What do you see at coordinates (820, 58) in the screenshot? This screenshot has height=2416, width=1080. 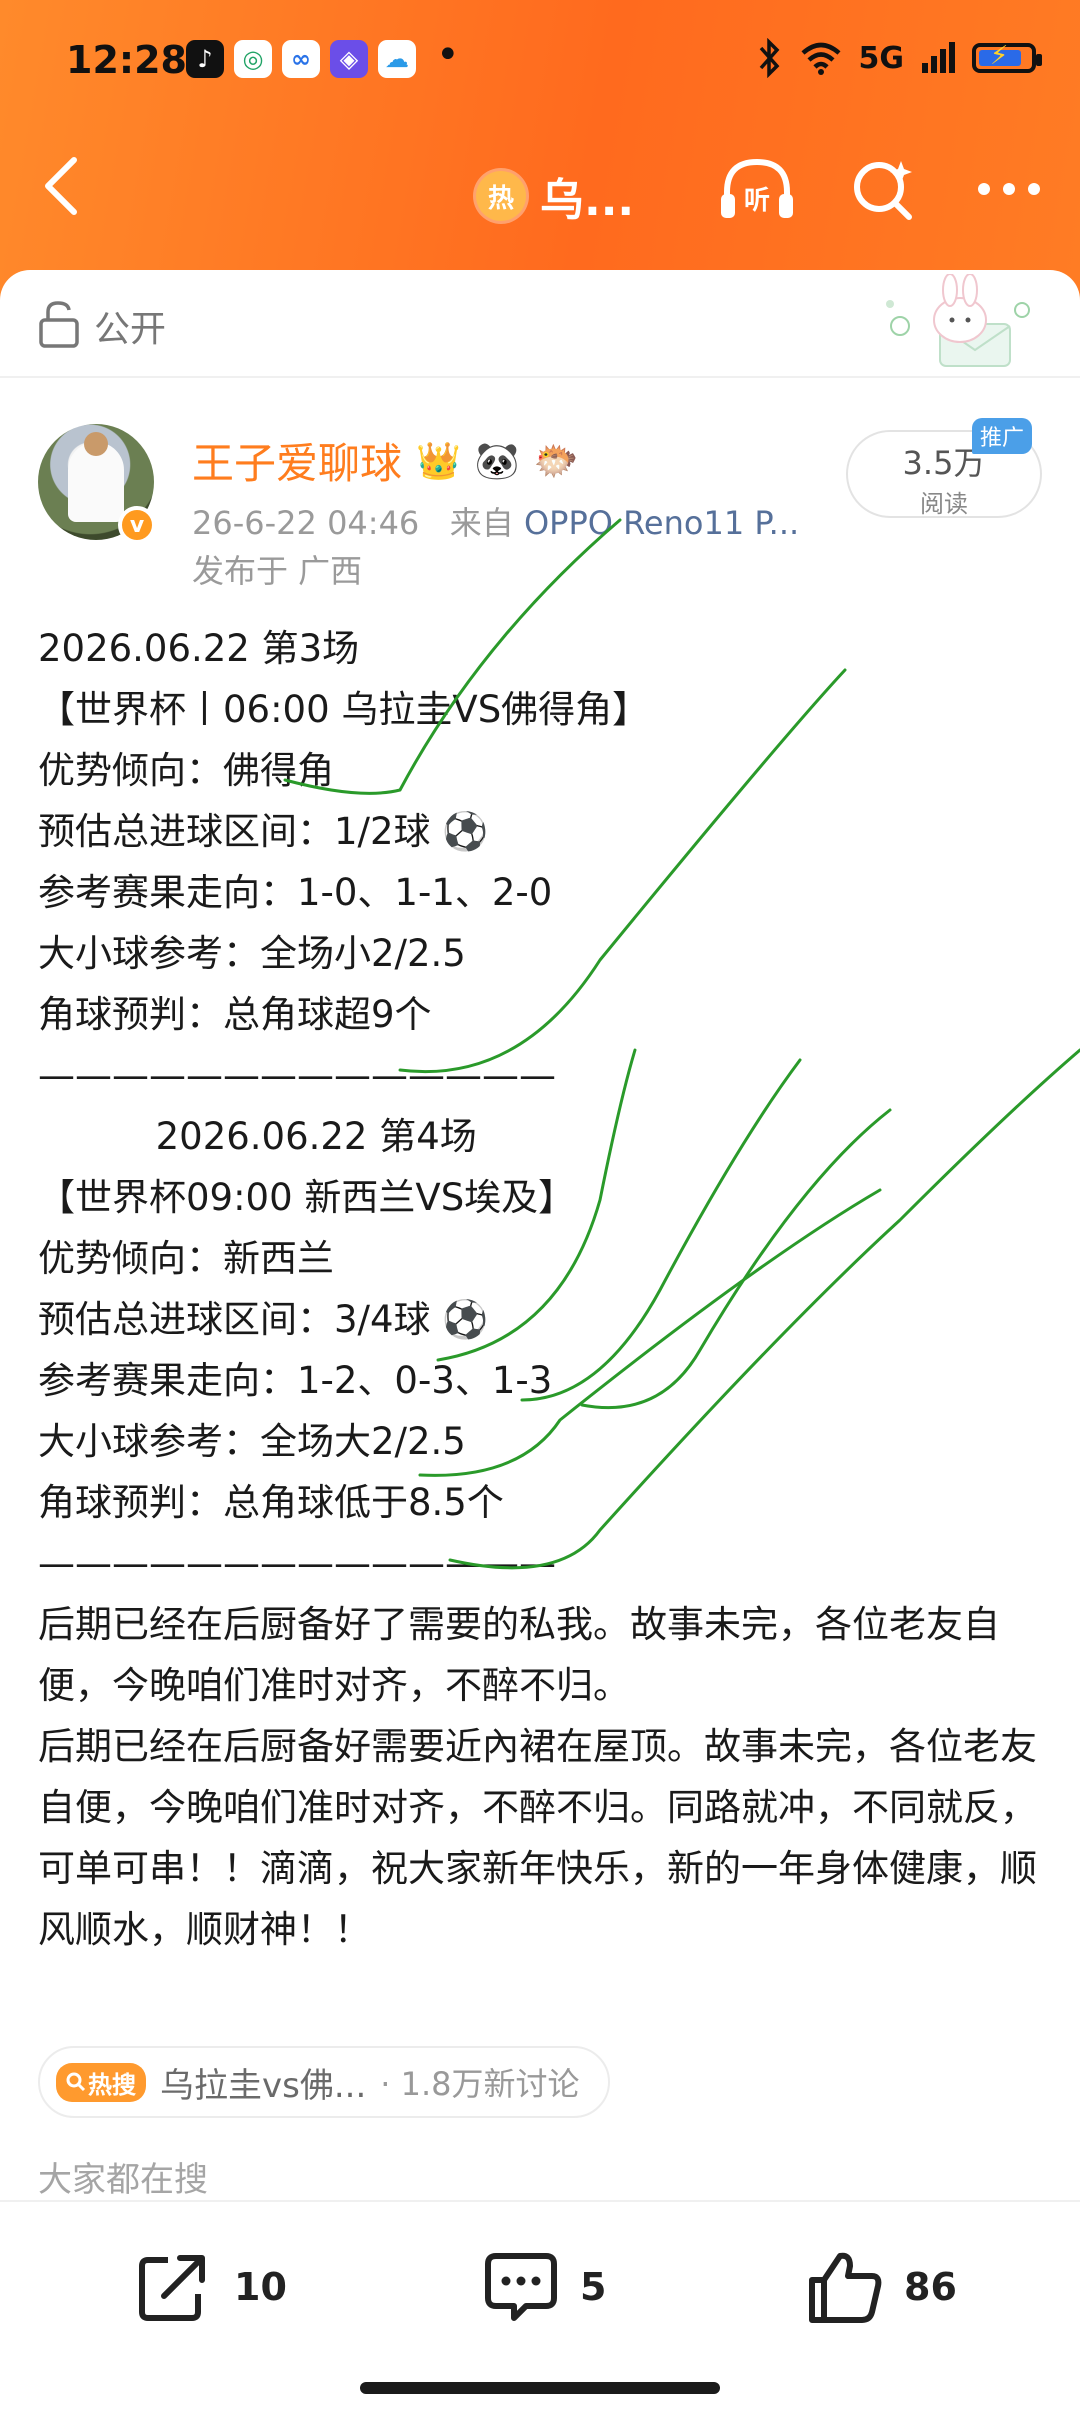 I see `wifi-icon` at bounding box center [820, 58].